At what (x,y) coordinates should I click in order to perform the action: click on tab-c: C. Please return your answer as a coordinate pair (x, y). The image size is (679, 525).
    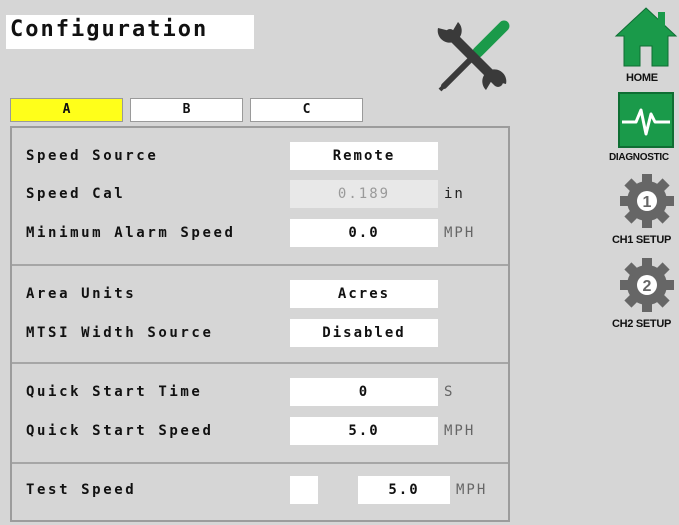
    Looking at the image, I should click on (306, 110).